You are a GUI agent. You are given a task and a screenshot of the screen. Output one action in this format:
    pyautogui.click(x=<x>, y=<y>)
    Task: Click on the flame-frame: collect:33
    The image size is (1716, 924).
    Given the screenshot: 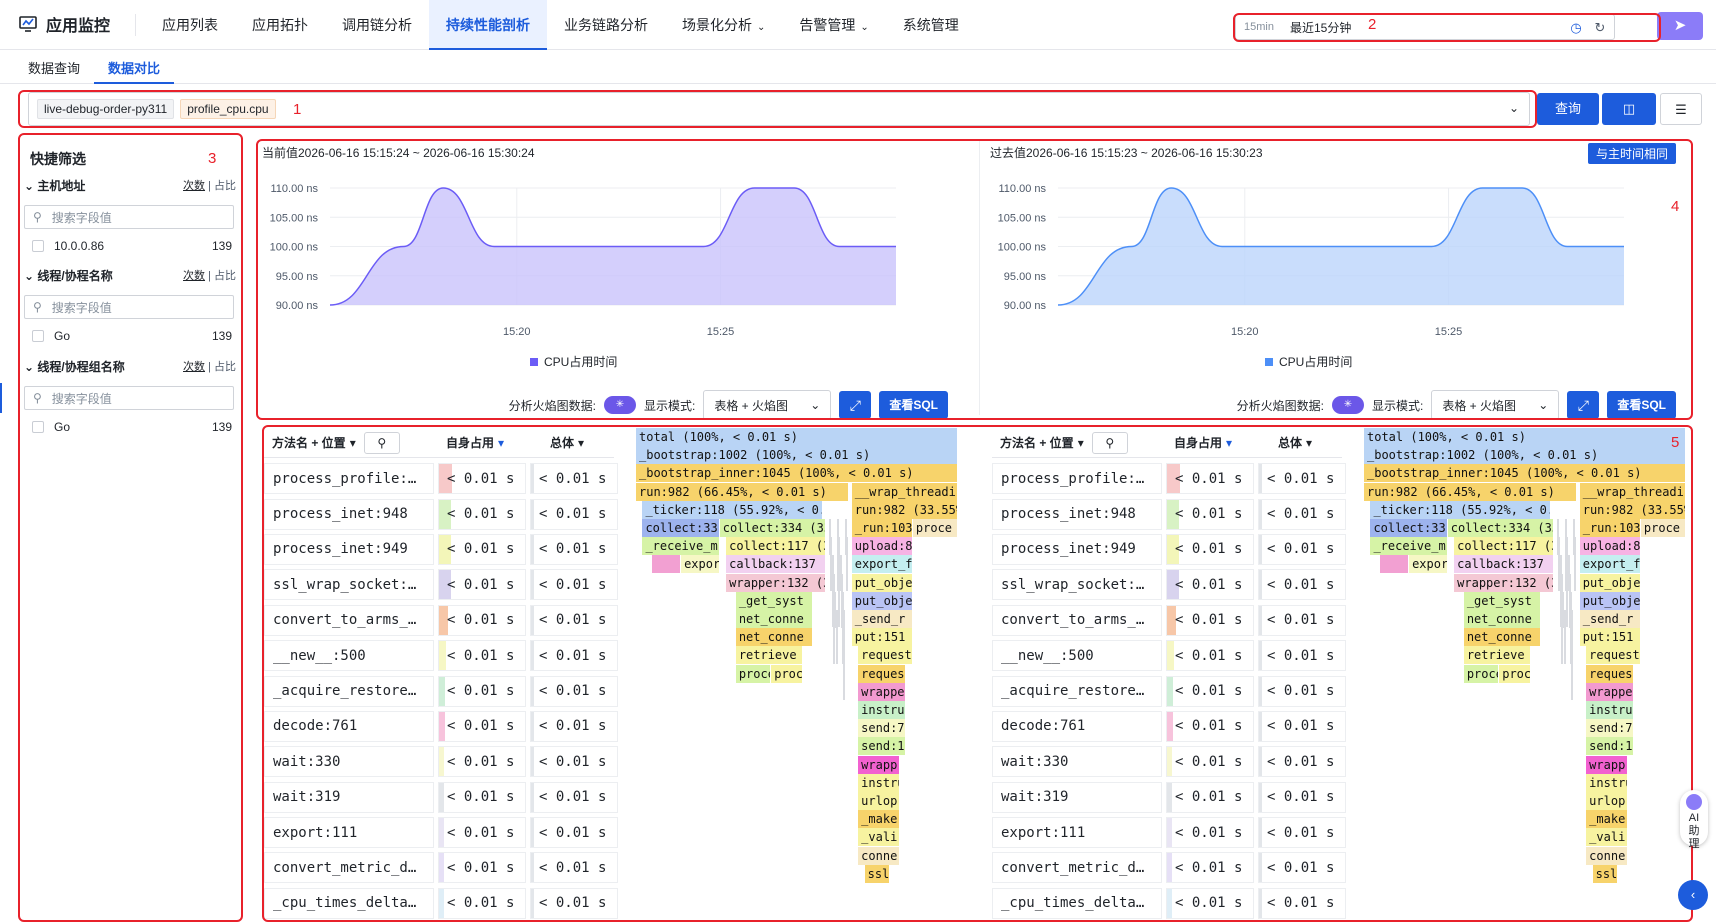 What is the action you would take?
    pyautogui.click(x=681, y=528)
    